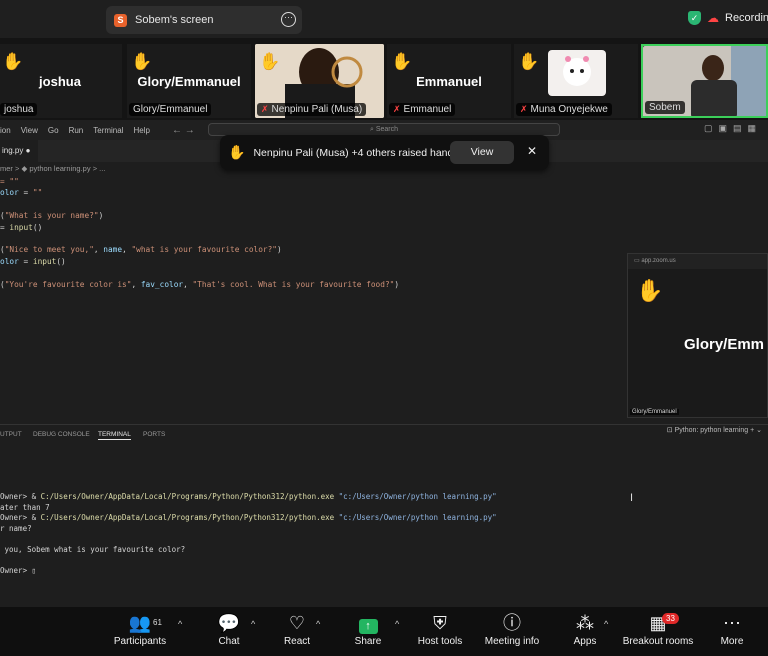 The width and height of the screenshot is (768, 656). What do you see at coordinates (114, 435) in the screenshot?
I see `tab-terminal: TERMINAL` at bounding box center [114, 435].